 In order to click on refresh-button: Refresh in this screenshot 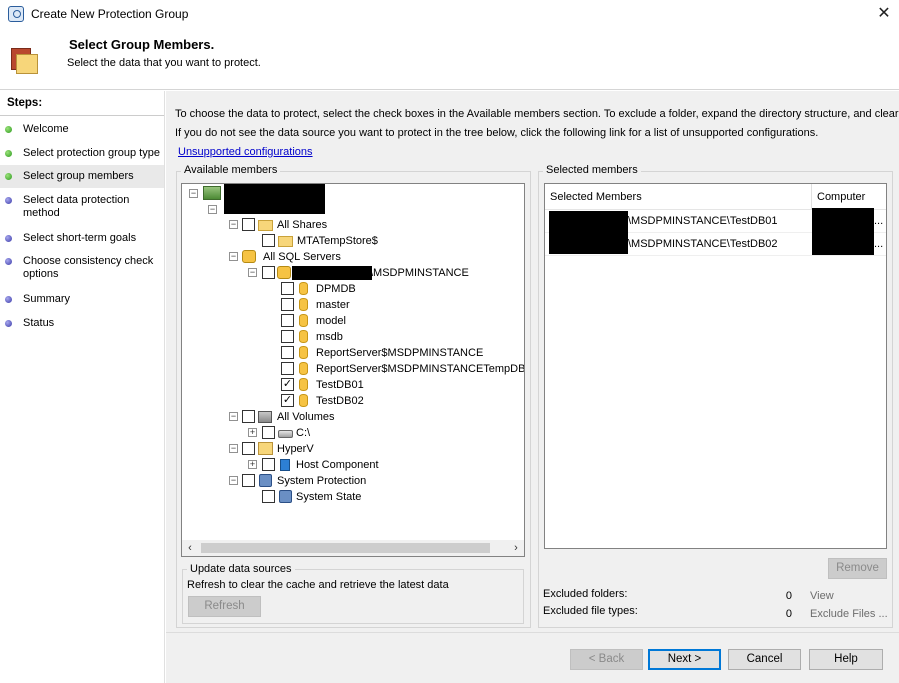, I will do `click(224, 606)`.